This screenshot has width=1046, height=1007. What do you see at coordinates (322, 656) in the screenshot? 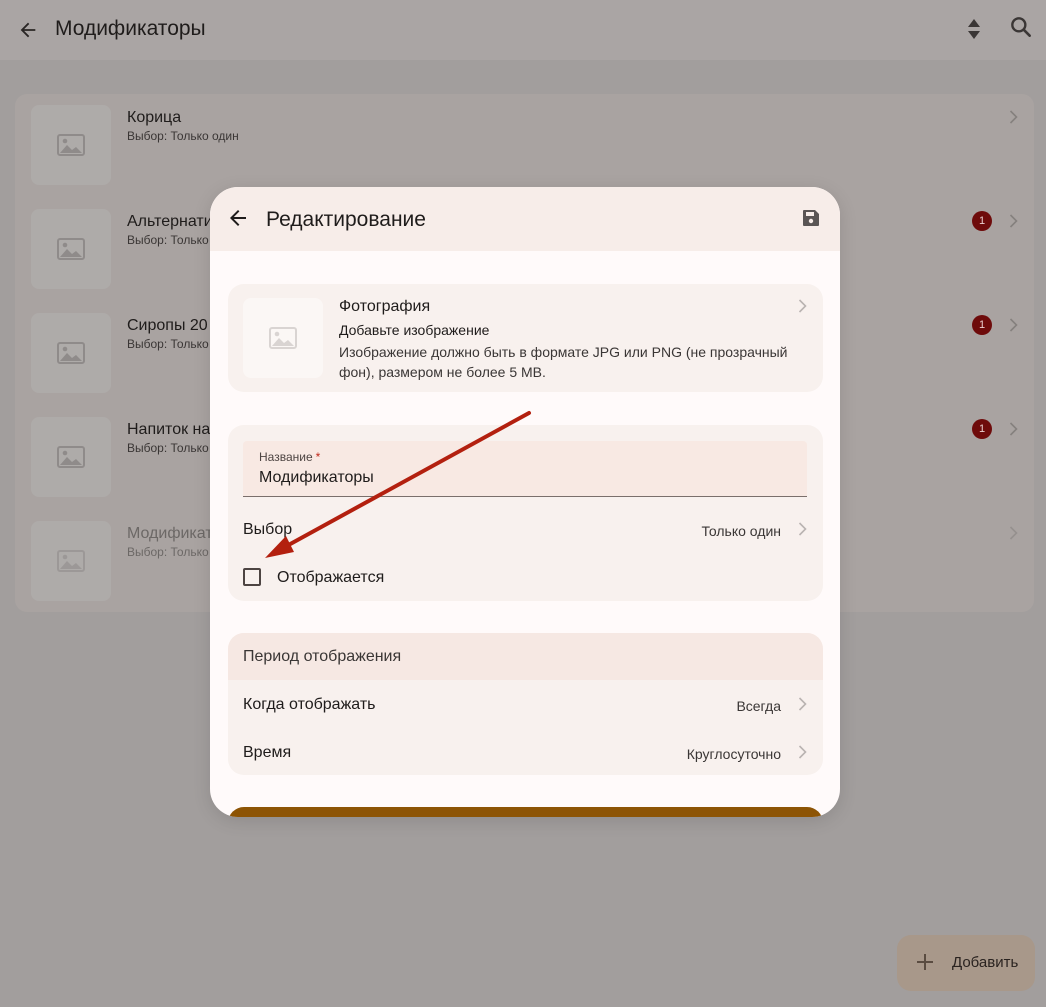
I see `period-header-text: Период отображения` at bounding box center [322, 656].